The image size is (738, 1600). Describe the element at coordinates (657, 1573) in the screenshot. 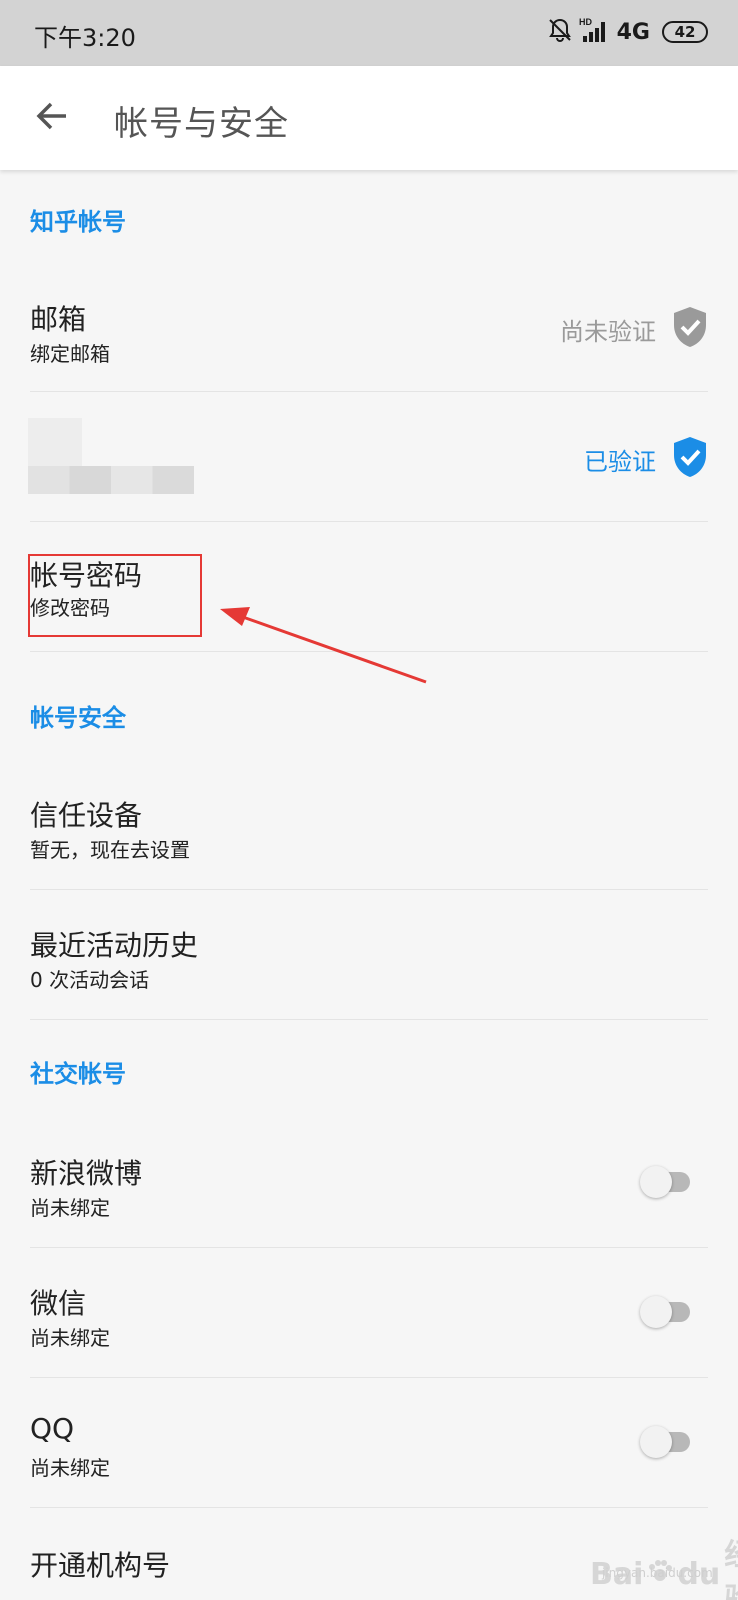

I see `watermark-url: jingyan.baidu.com` at that location.